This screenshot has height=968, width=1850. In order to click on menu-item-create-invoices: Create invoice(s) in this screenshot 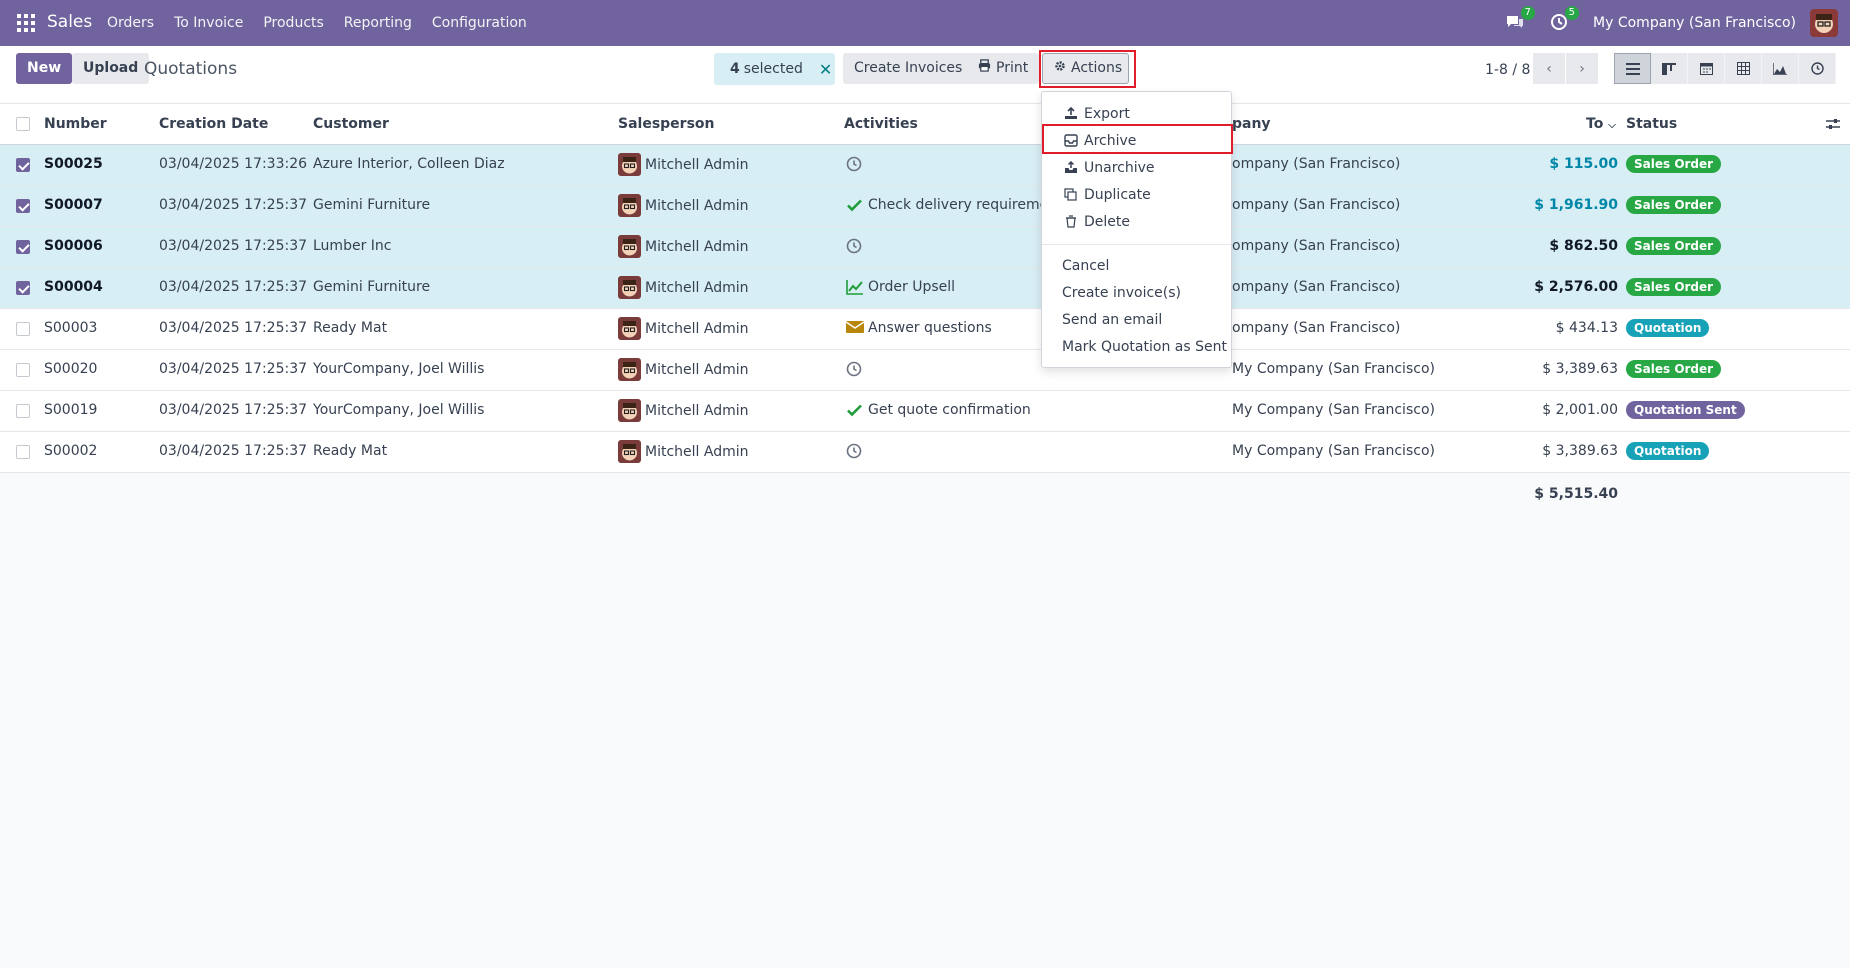, I will do `click(1136, 293)`.